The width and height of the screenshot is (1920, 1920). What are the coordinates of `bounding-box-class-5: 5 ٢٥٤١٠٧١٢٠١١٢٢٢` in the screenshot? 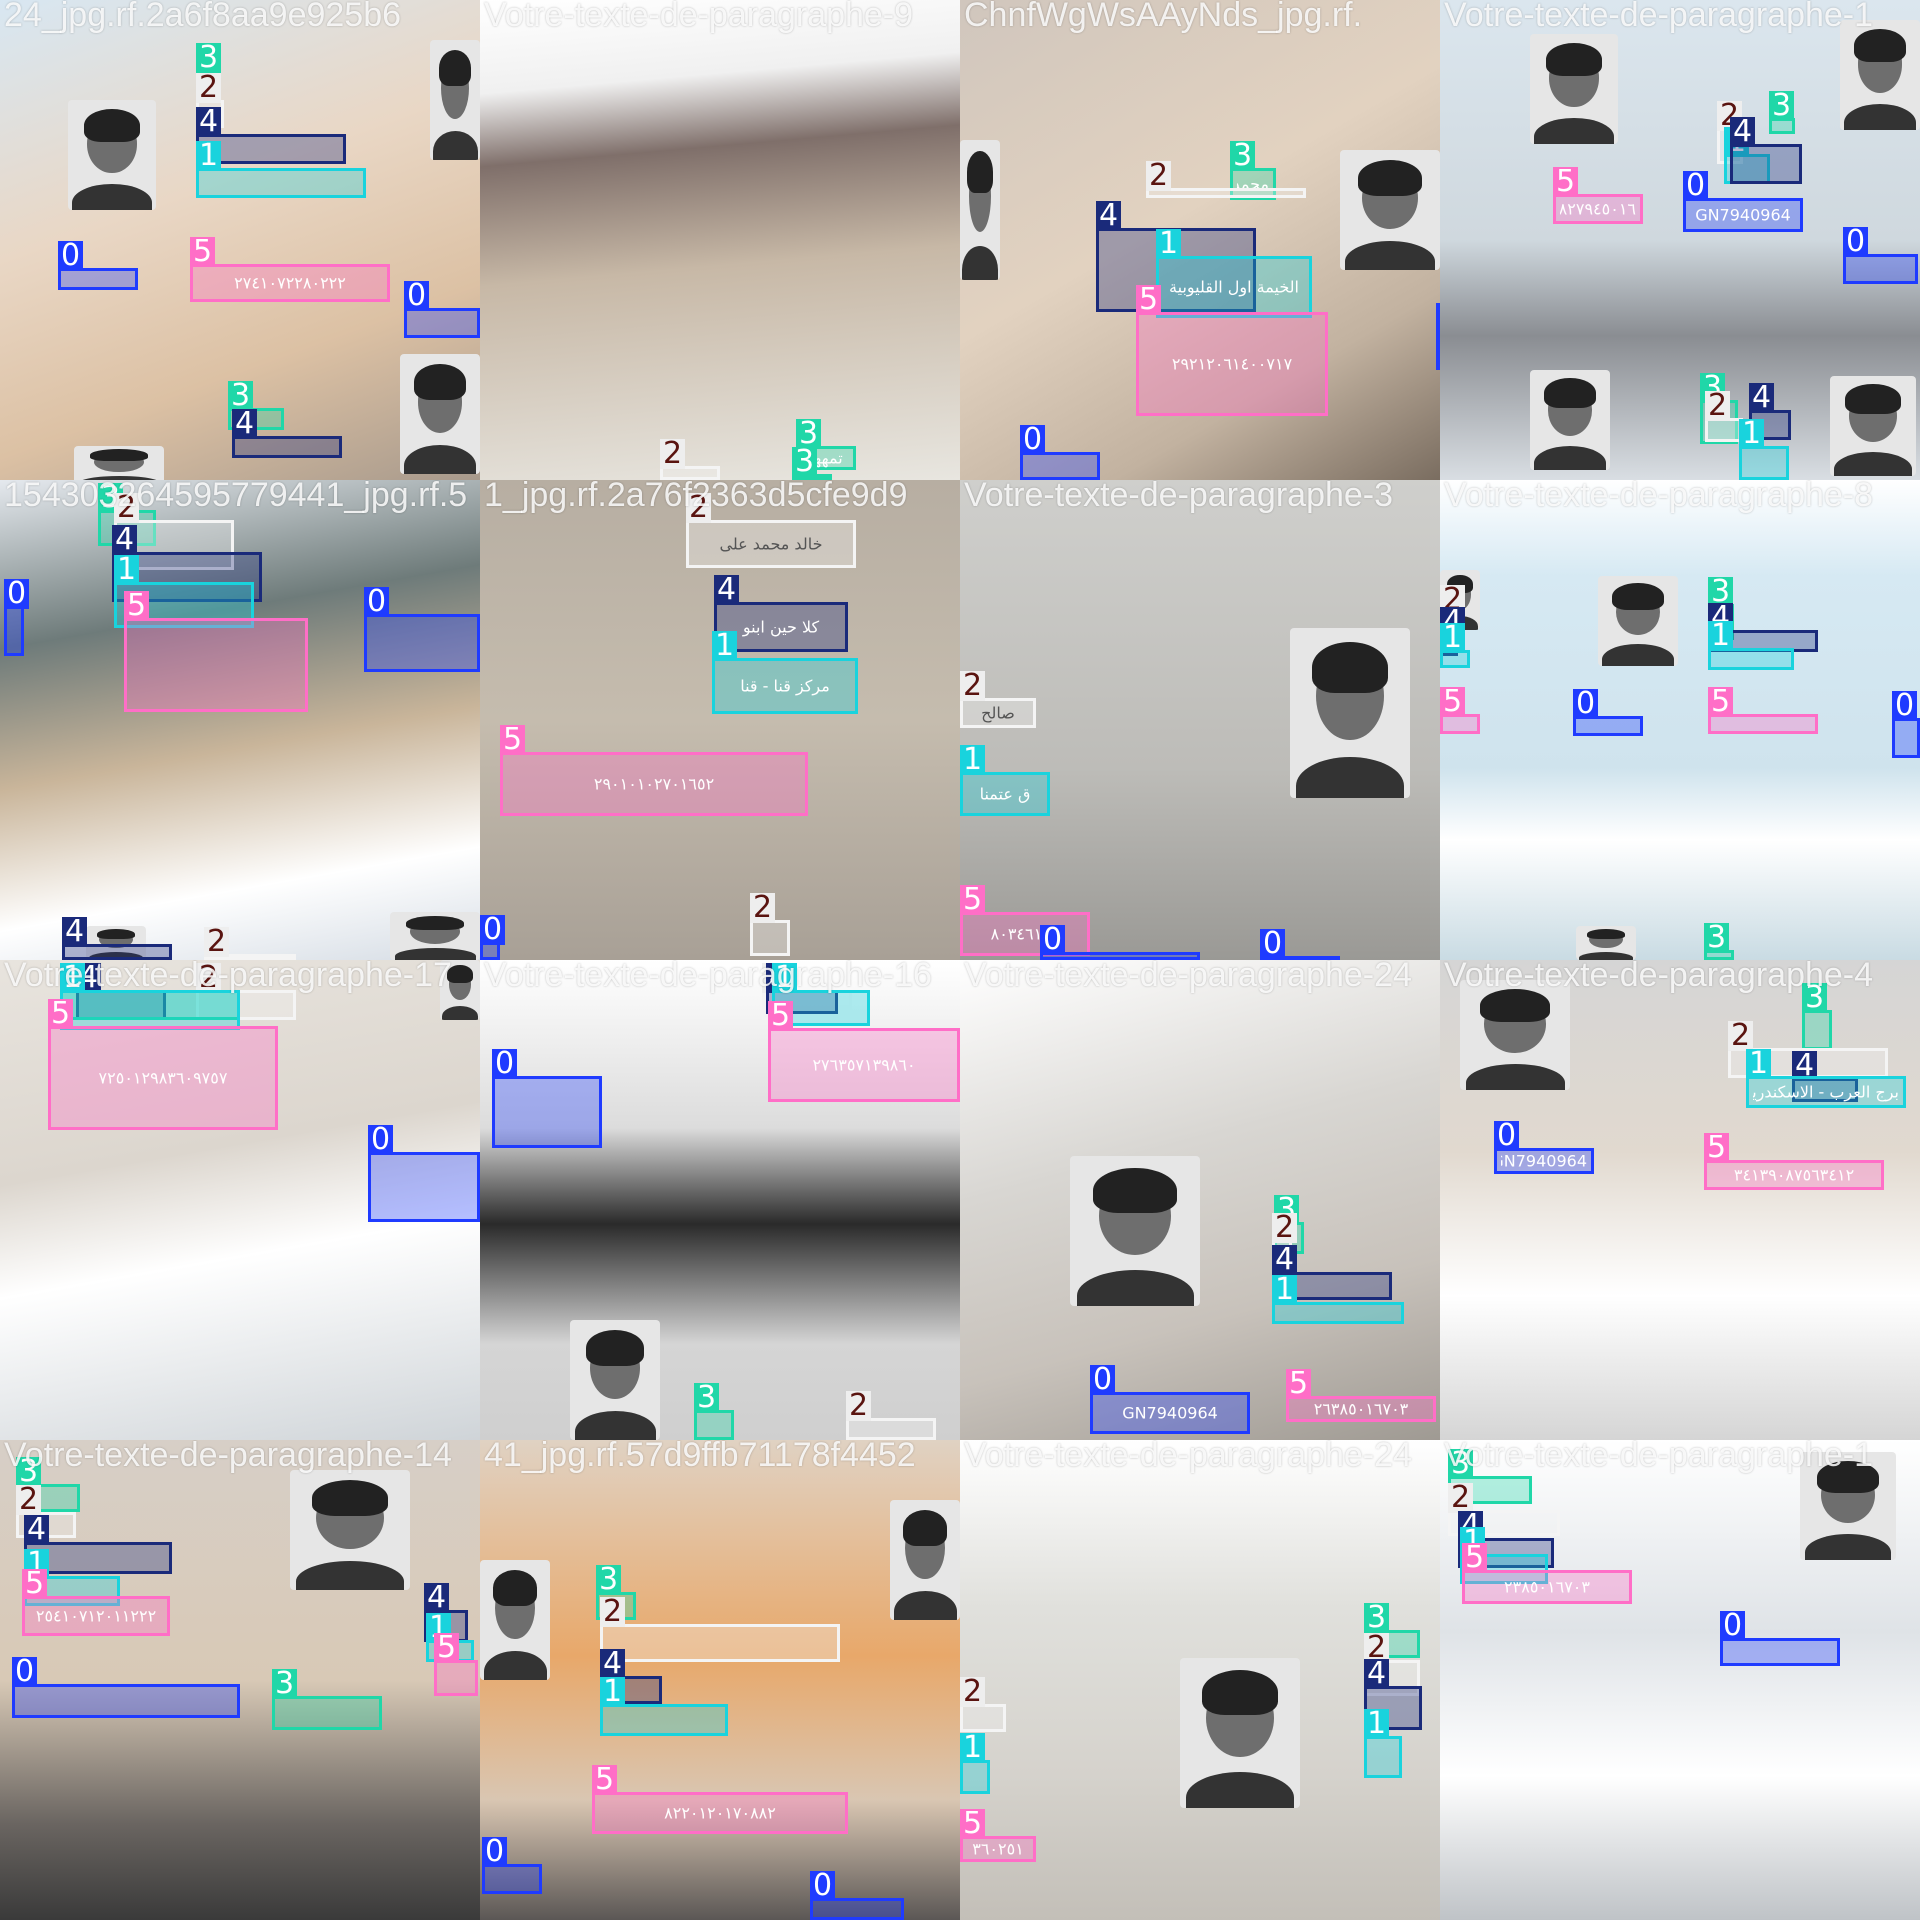 It's located at (96, 1602).